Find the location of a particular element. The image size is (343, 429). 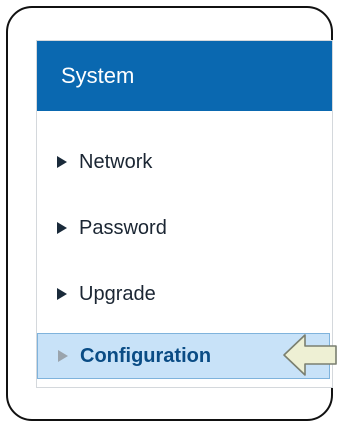

menu-item-network: Network is located at coordinates (184, 162).